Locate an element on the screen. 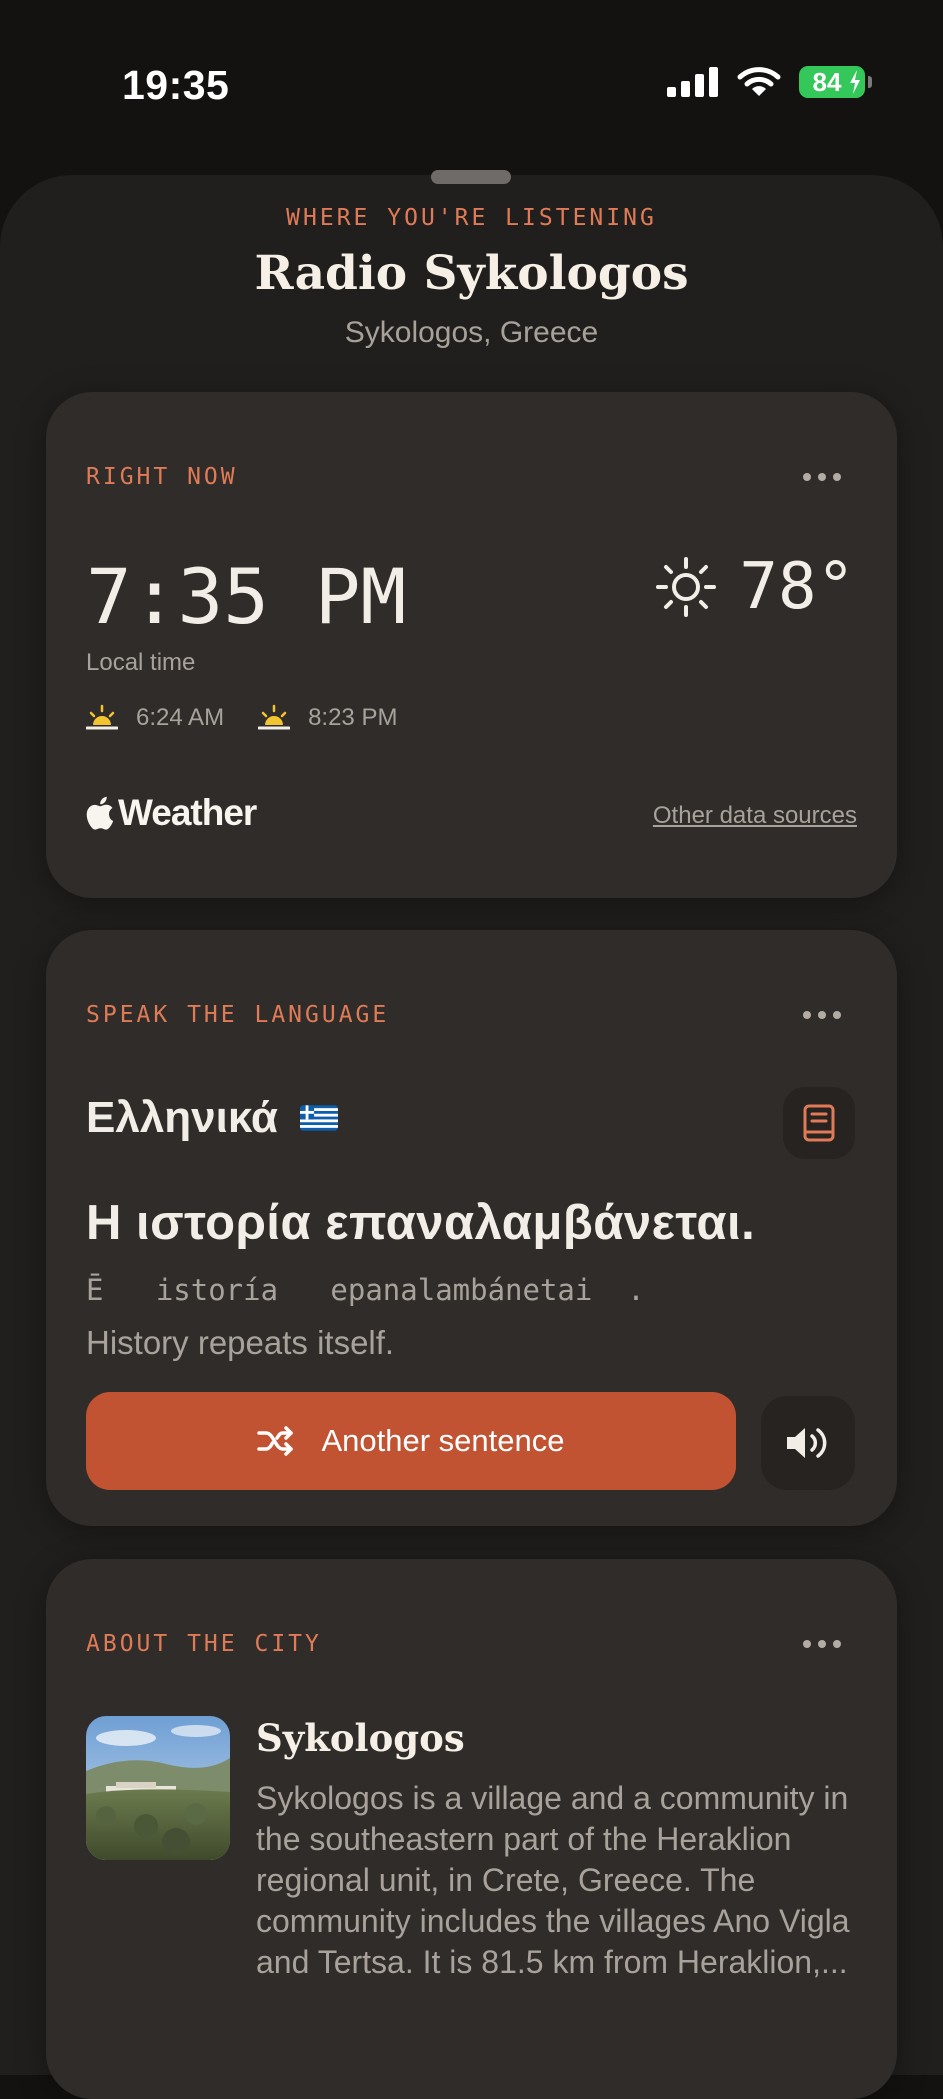 The width and height of the screenshot is (943, 2099). play-pronunciation-button is located at coordinates (808, 1443).